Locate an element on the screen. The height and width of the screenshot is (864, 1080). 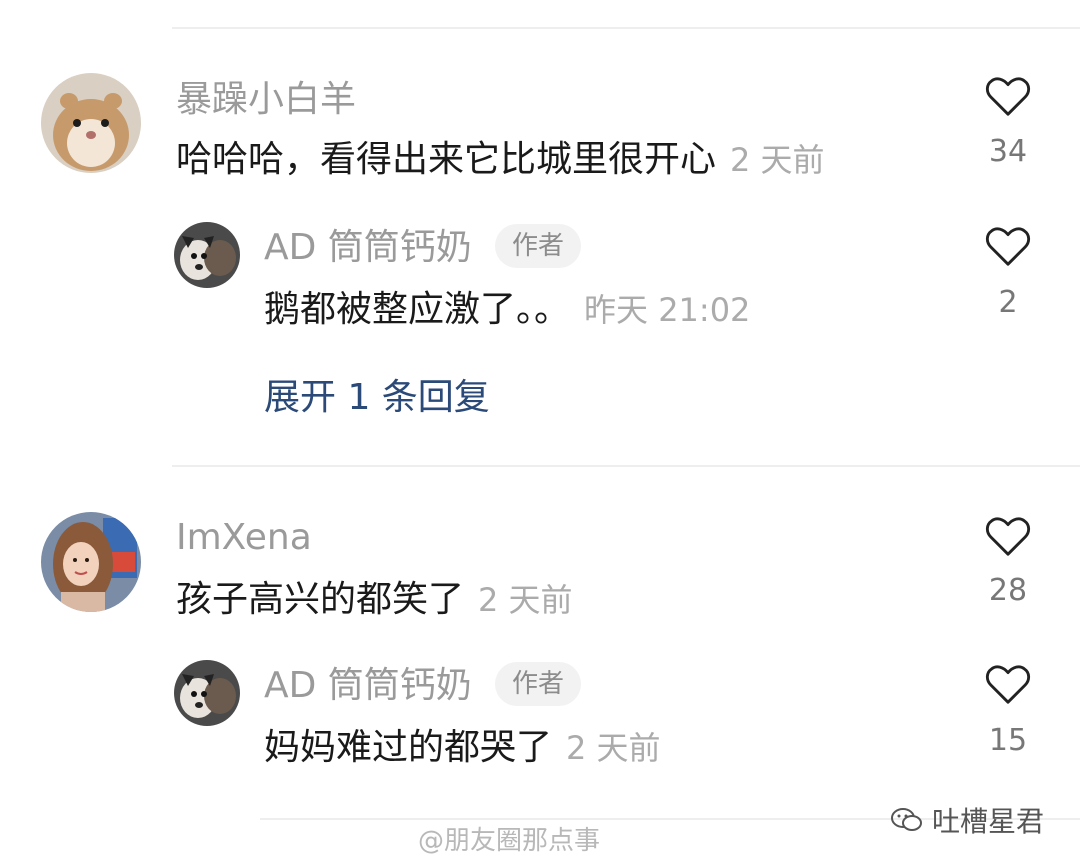
wechat-watermark: 吐槽星君 is located at coordinates (967, 820).